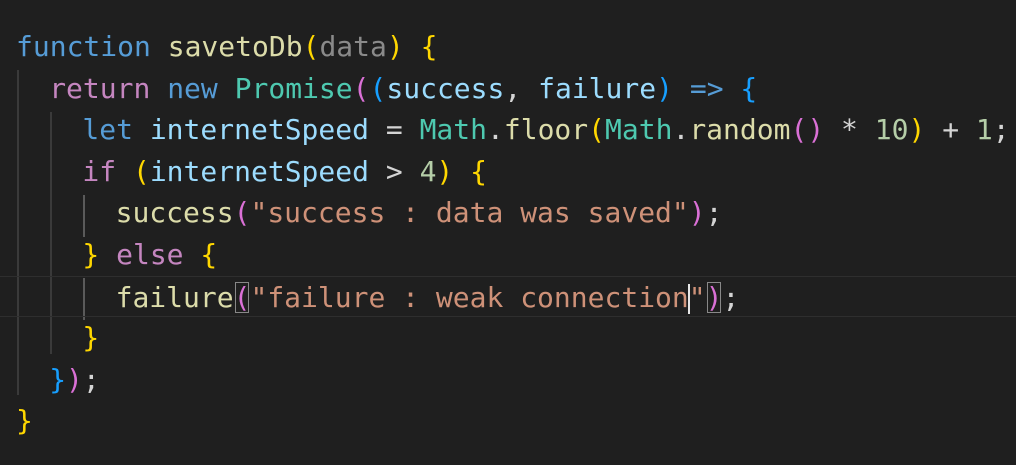 Image resolution: width=1016 pixels, height=465 pixels. I want to click on code-token: *, so click(849, 130).